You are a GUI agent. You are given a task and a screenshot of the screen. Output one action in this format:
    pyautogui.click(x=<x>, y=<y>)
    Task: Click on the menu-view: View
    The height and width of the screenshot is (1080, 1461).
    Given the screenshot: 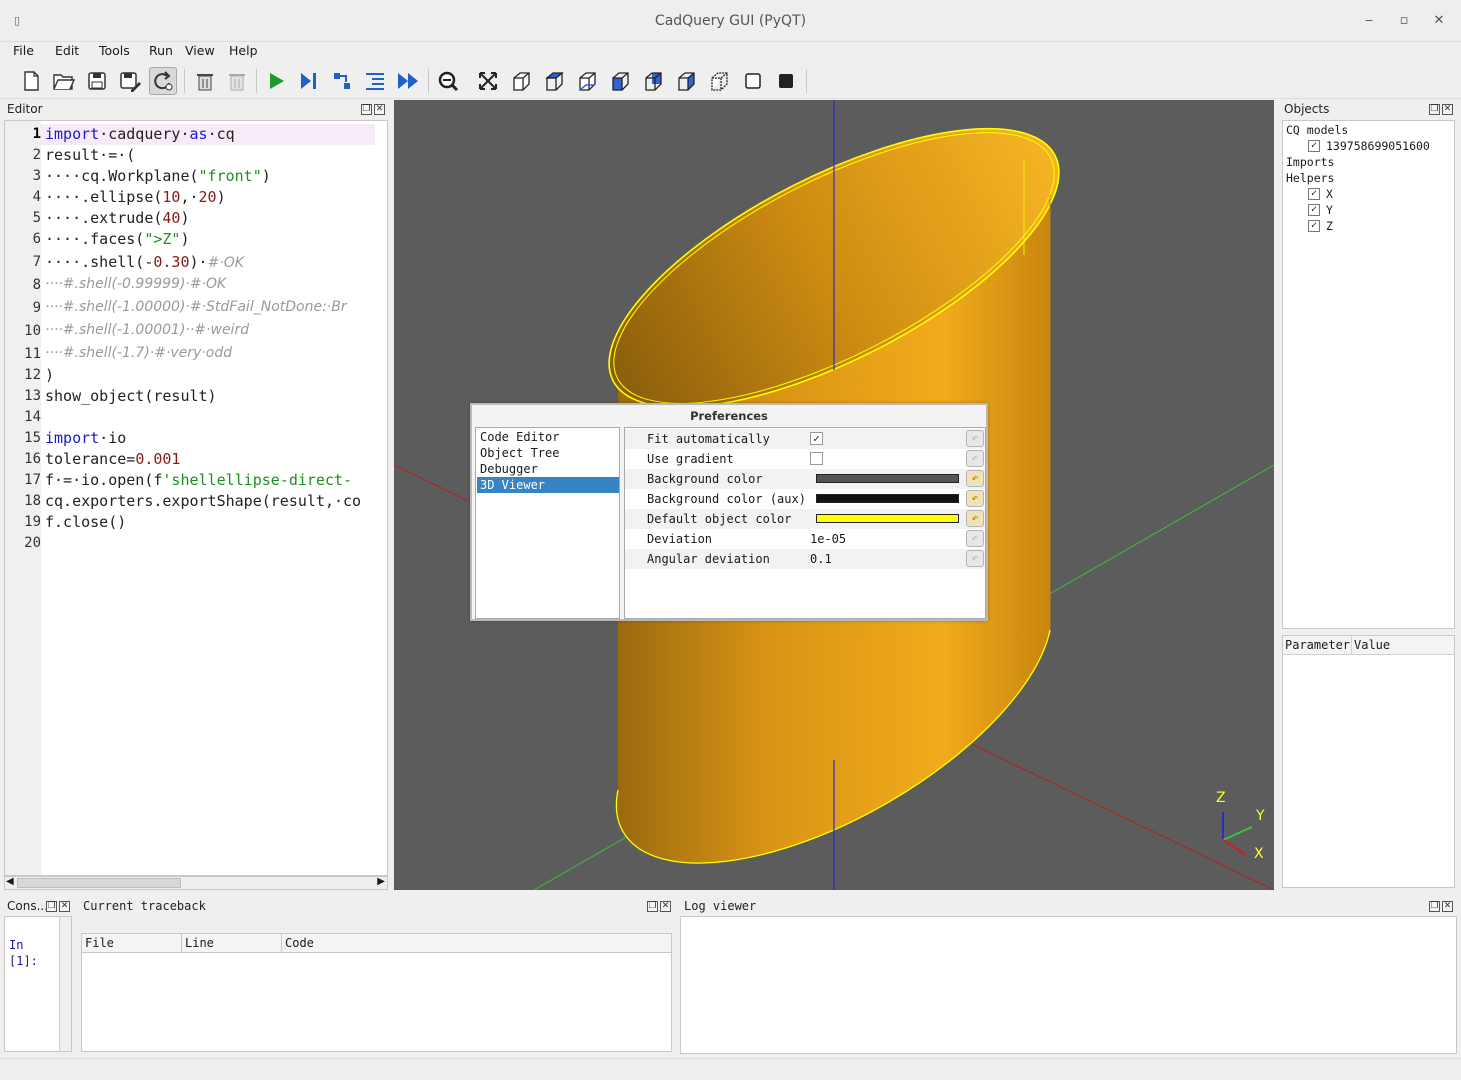 What is the action you would take?
    pyautogui.click(x=200, y=50)
    